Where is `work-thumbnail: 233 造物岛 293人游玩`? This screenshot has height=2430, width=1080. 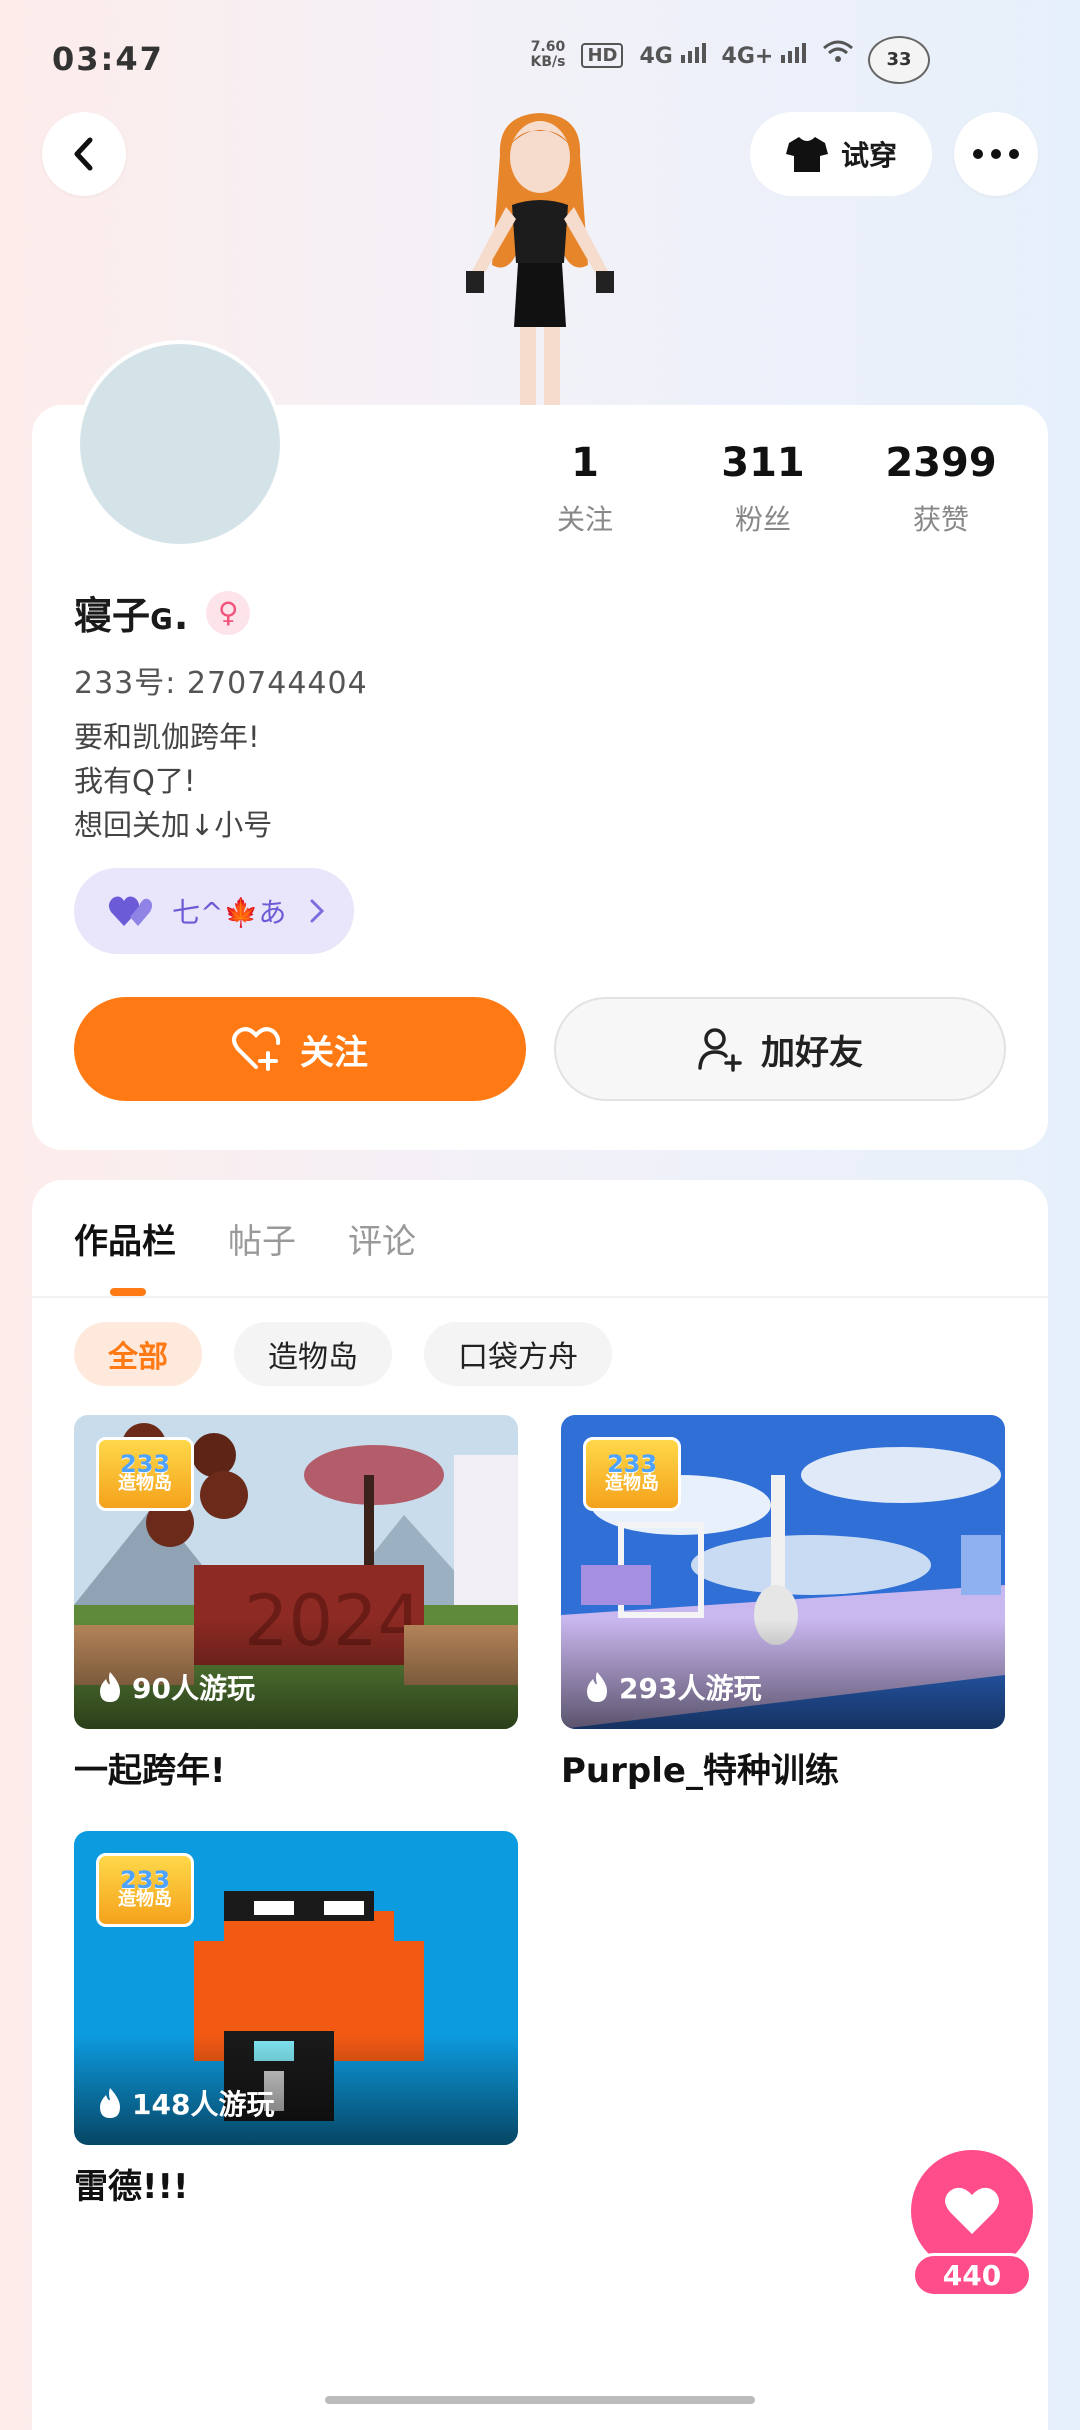
work-thumbnail: 233 造物岛 293人游玩 is located at coordinates (783, 1572).